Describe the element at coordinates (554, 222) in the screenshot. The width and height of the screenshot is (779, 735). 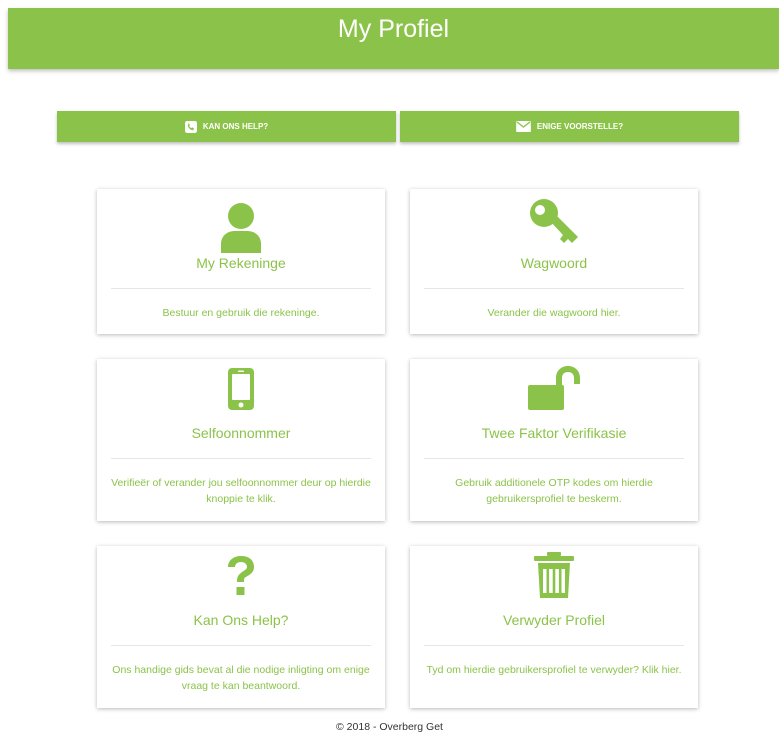
I see `key-icon` at that location.